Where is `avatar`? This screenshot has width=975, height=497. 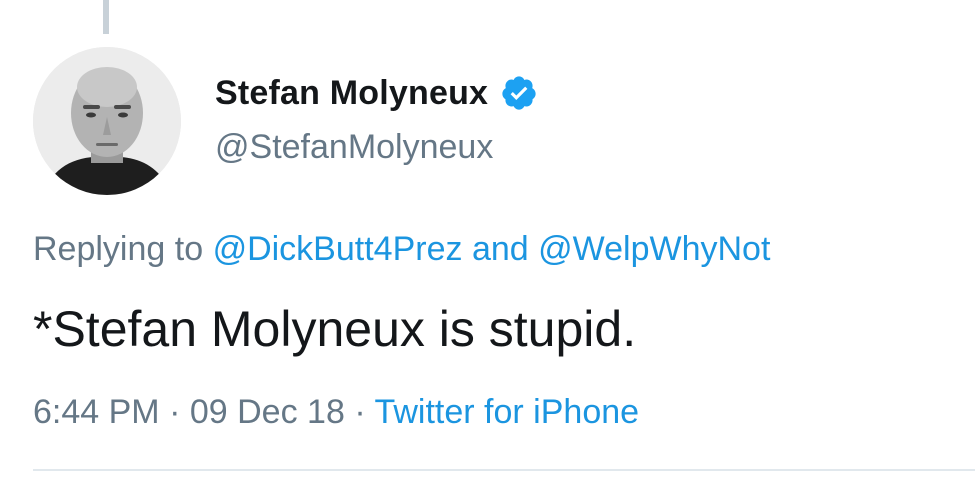
avatar is located at coordinates (107, 121).